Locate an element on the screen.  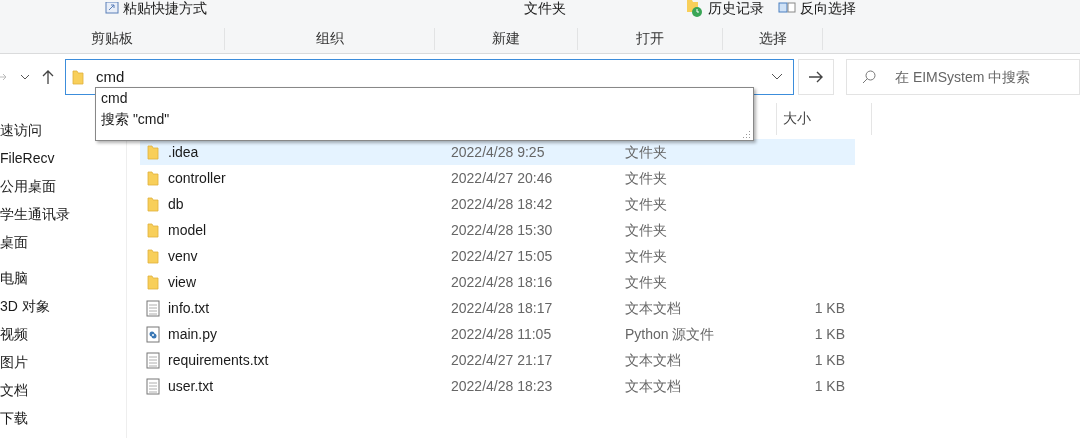
sidebar-item: 图片 is located at coordinates (63, 362).